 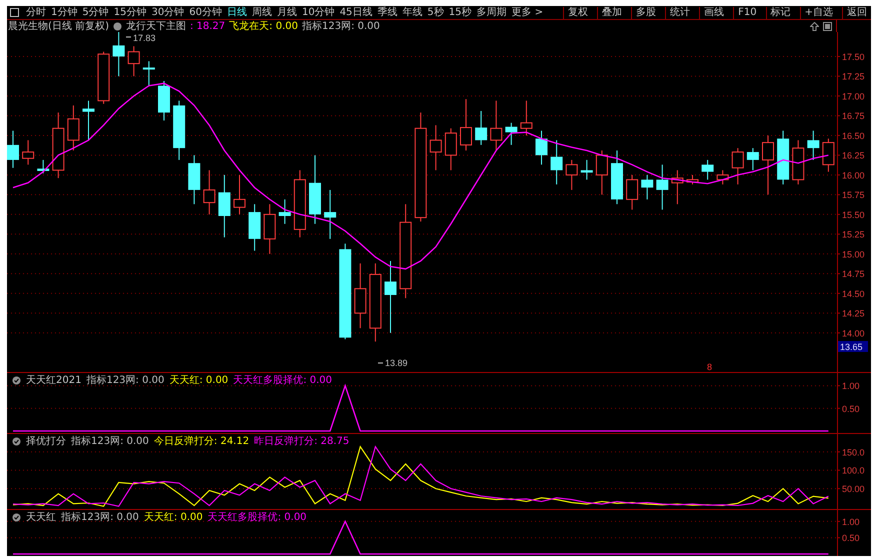 What do you see at coordinates (460, 12) in the screenshot?
I see `period-tab: 15秒` at bounding box center [460, 12].